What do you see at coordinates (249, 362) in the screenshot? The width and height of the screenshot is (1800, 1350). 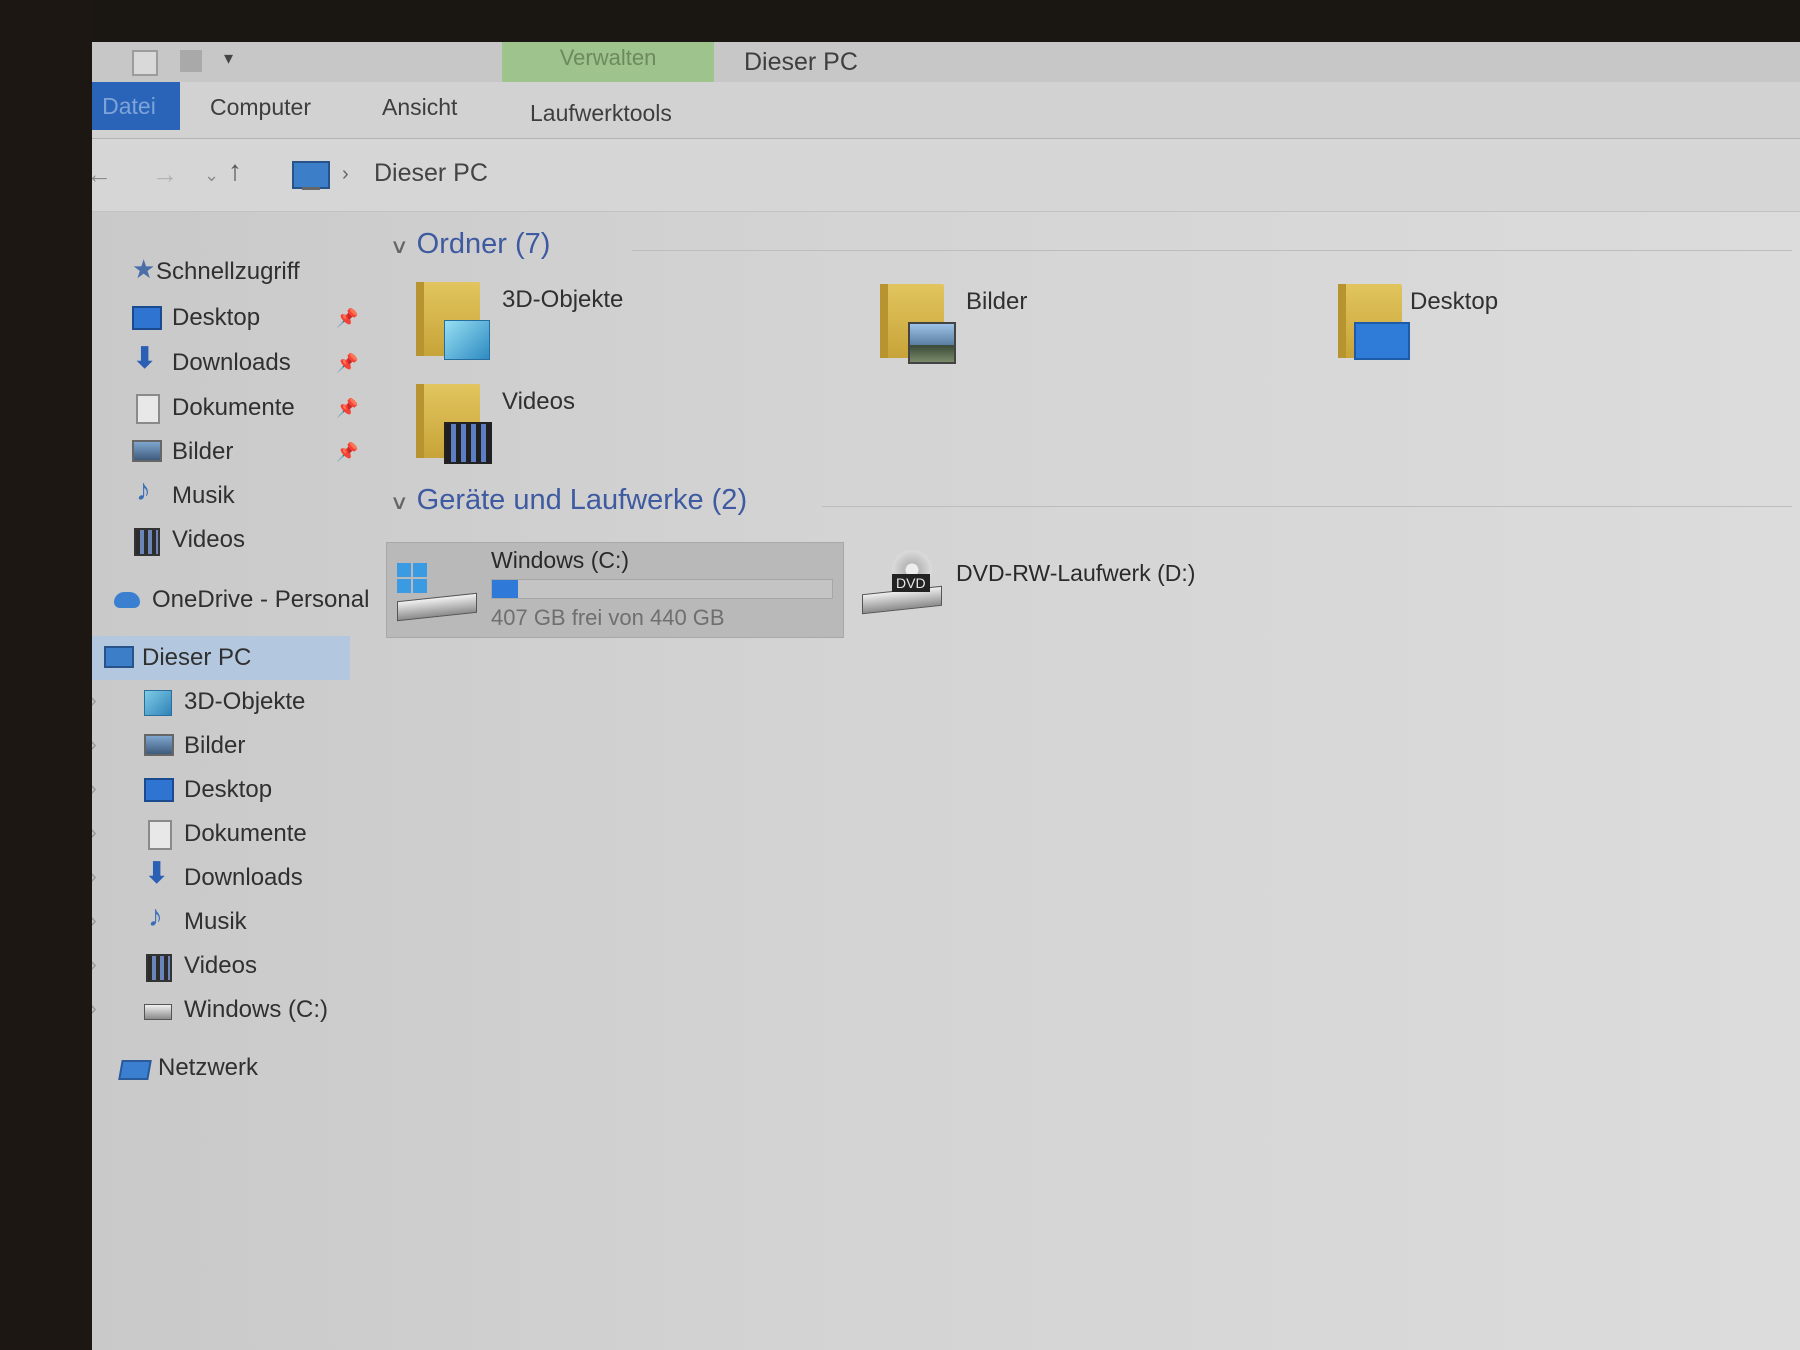 I see `nav-quick-downloads: ⬇ Downloads 📌` at bounding box center [249, 362].